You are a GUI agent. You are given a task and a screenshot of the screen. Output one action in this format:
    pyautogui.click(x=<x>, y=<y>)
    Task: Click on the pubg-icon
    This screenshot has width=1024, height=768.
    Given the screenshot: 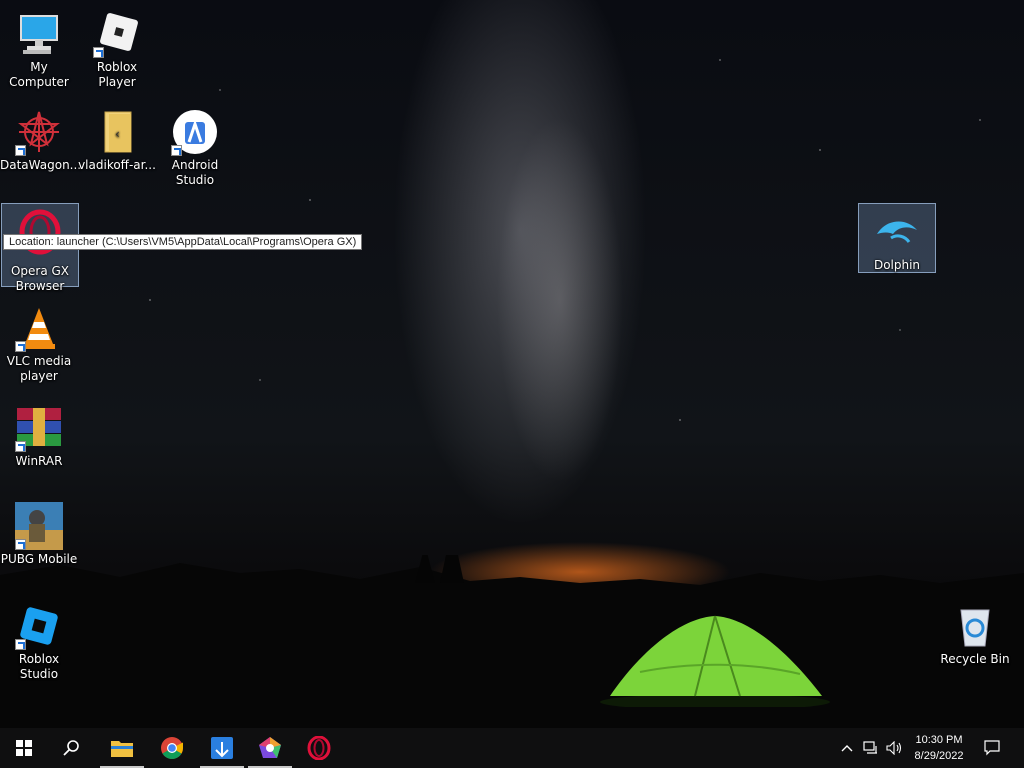 What is the action you would take?
    pyautogui.click(x=39, y=526)
    